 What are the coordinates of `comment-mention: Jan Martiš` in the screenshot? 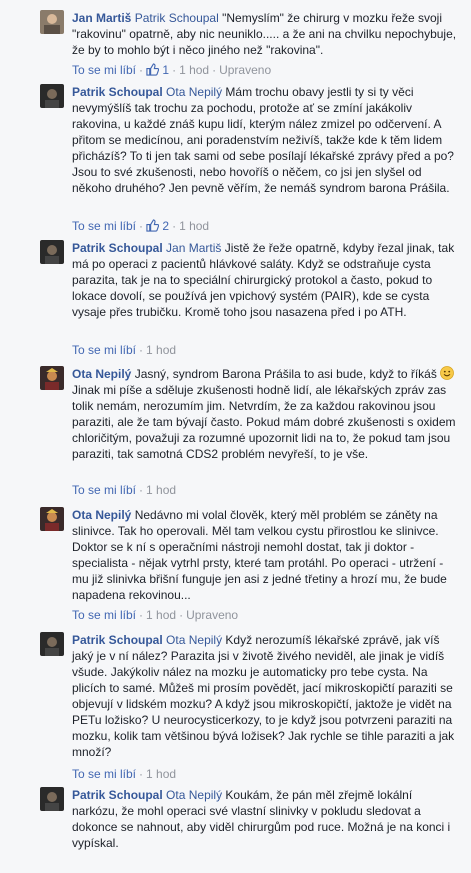 It's located at (193, 248).